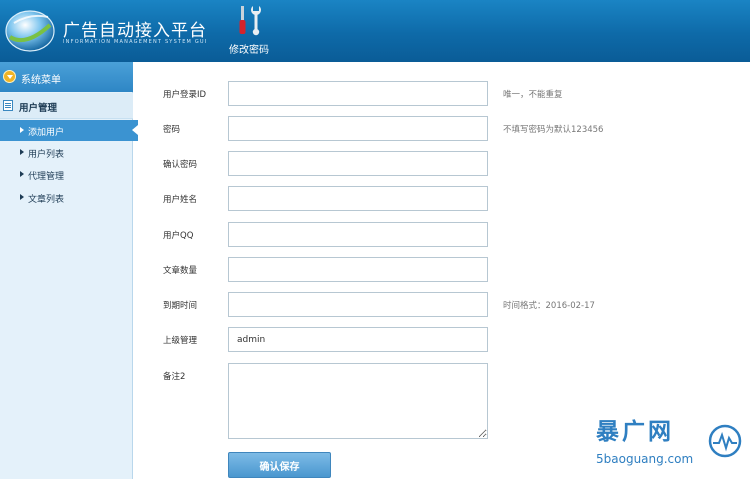 The image size is (750, 479). Describe the element at coordinates (358, 198) in the screenshot. I see `user-name-input` at that location.